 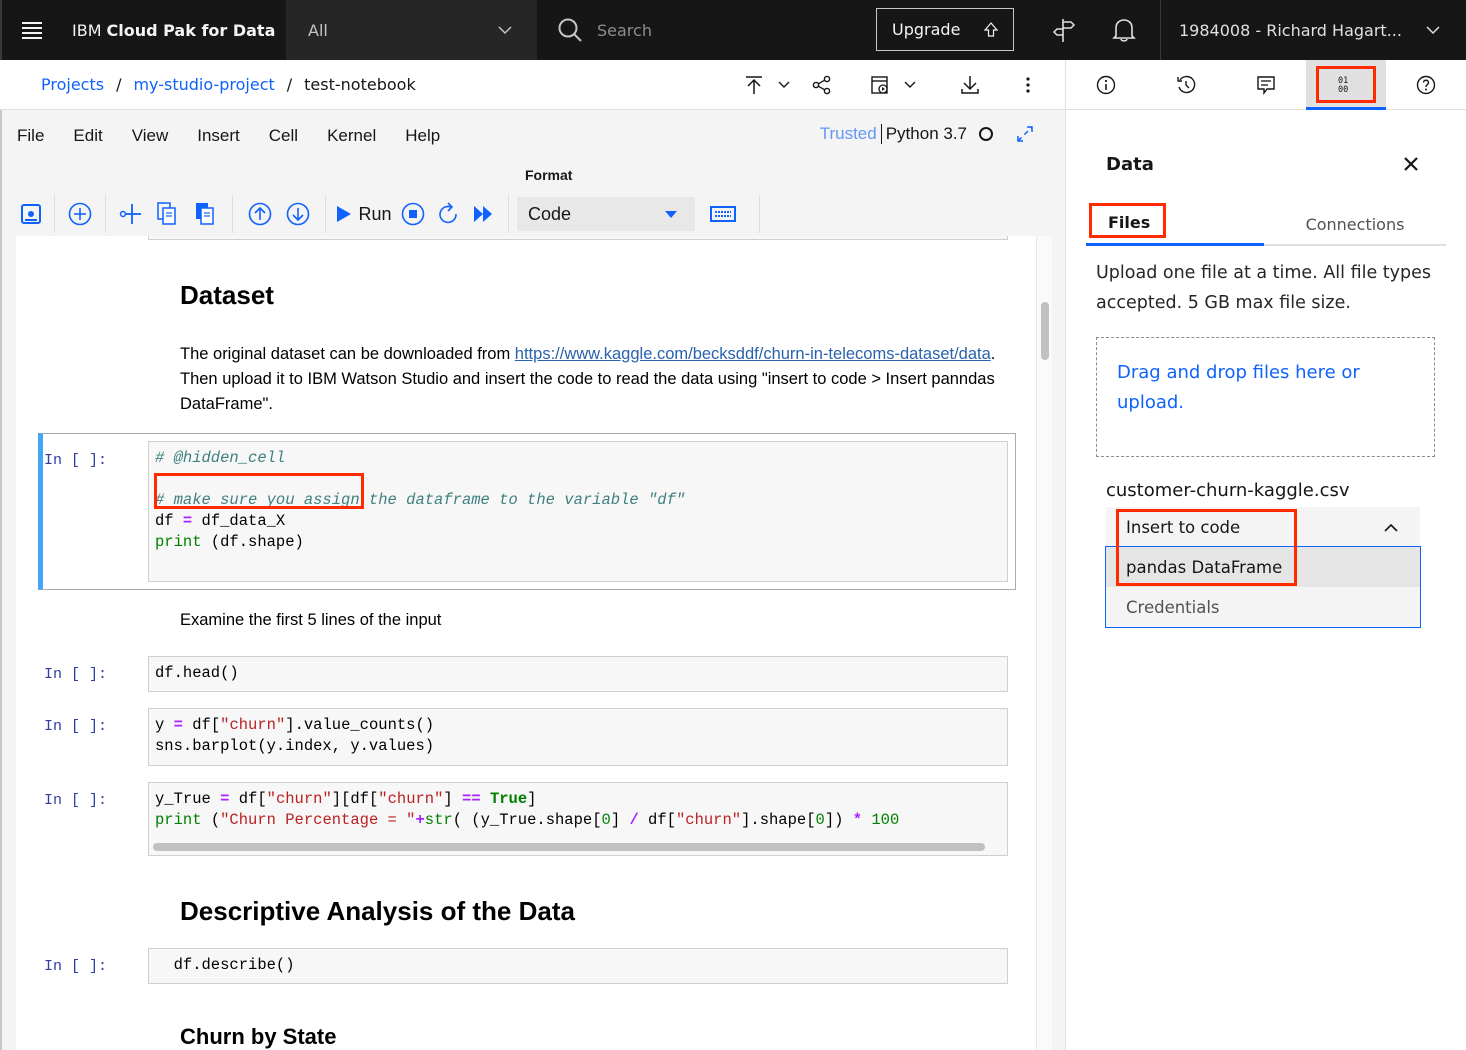 I want to click on arrow-down-circle-icon, so click(x=298, y=214).